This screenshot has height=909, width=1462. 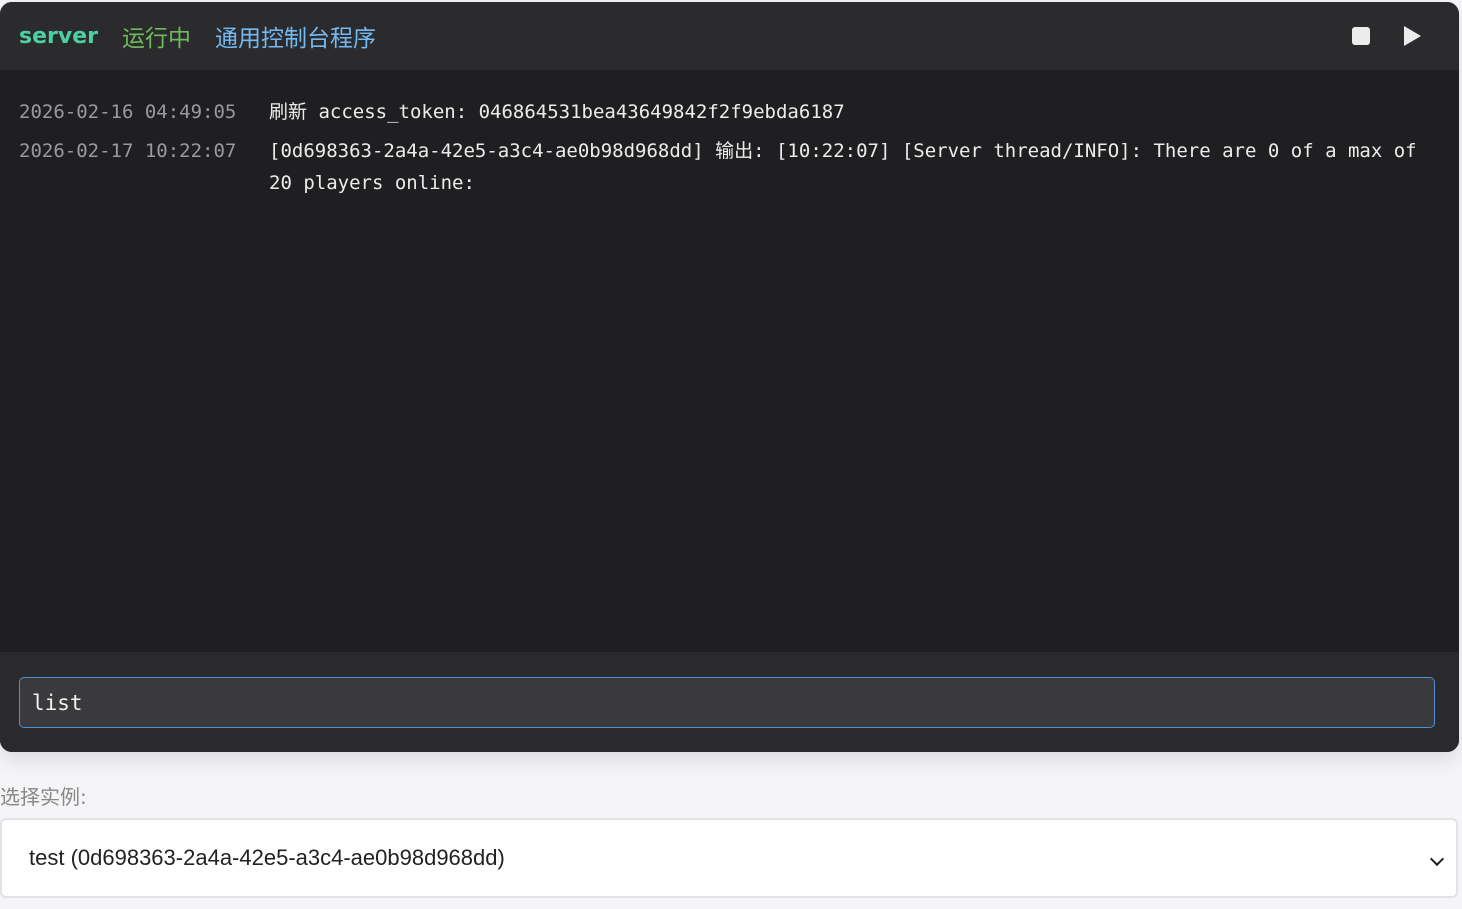 What do you see at coordinates (128, 112) in the screenshot?
I see `log-timestamp: 2026-02-16 04:49:05` at bounding box center [128, 112].